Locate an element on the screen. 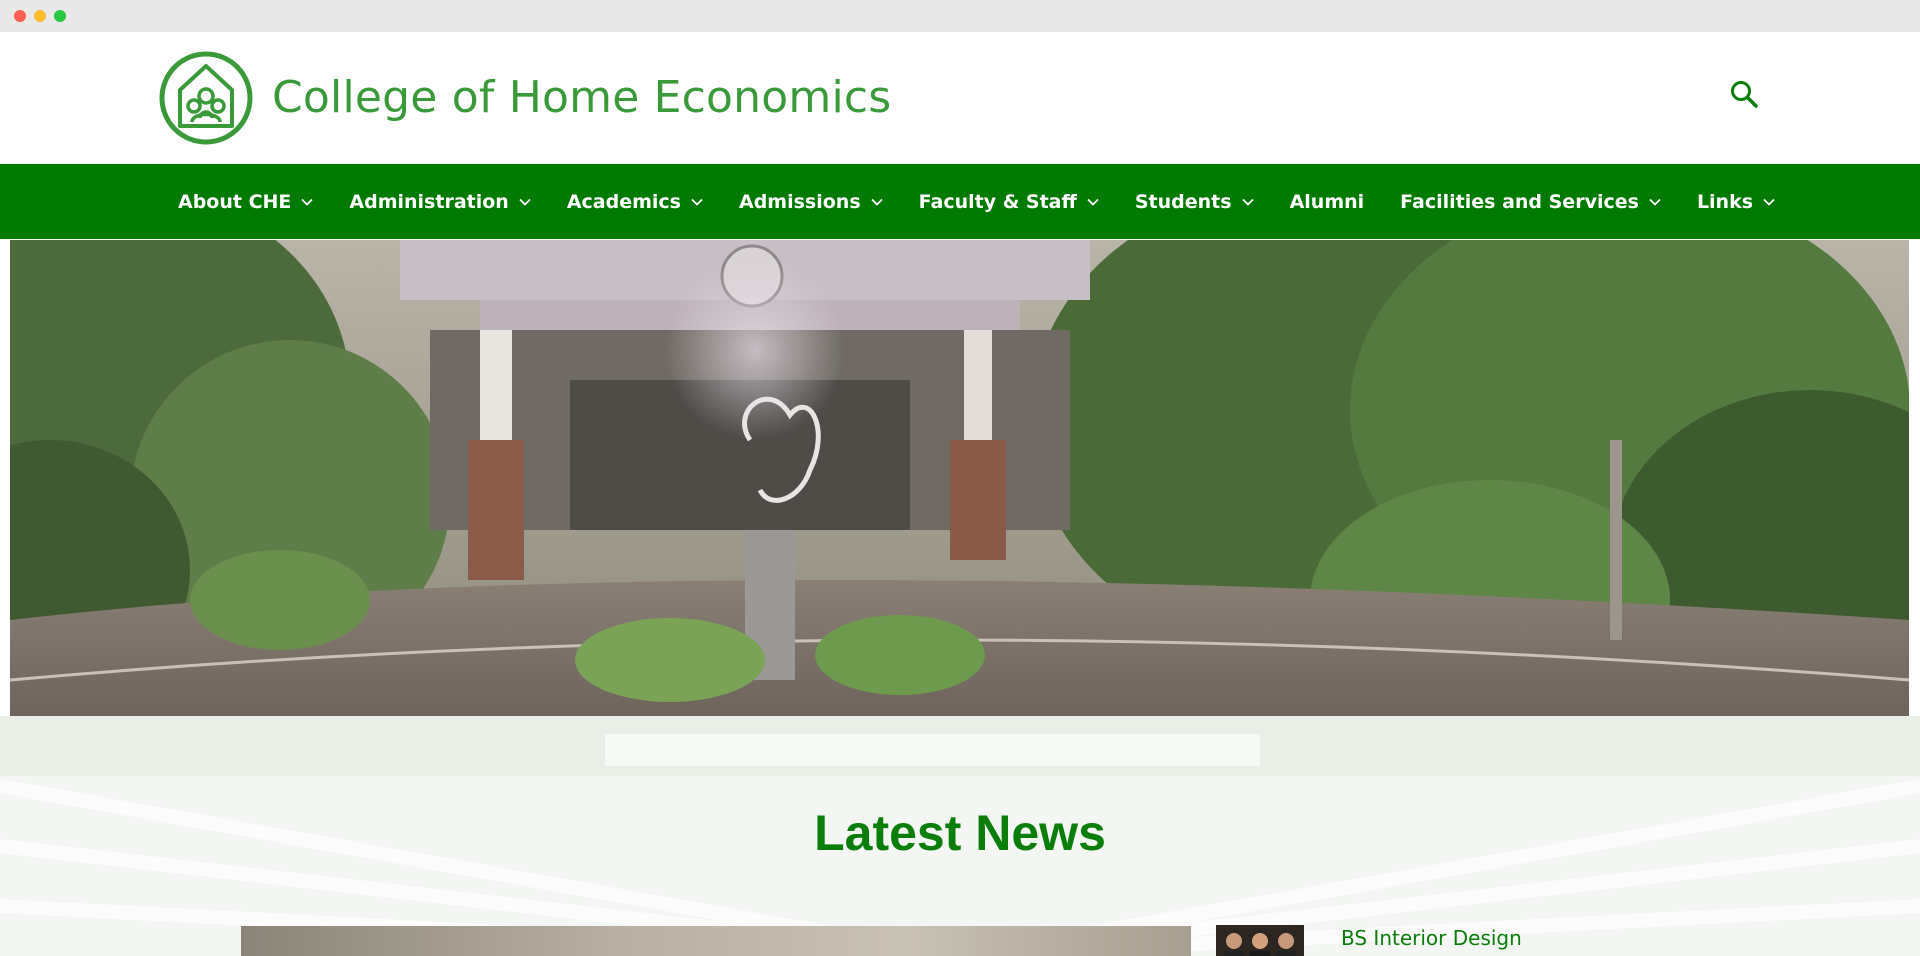 Image resolution: width=1920 pixels, height=956 pixels. nav-item-label: Facilities and Services is located at coordinates (1519, 201).